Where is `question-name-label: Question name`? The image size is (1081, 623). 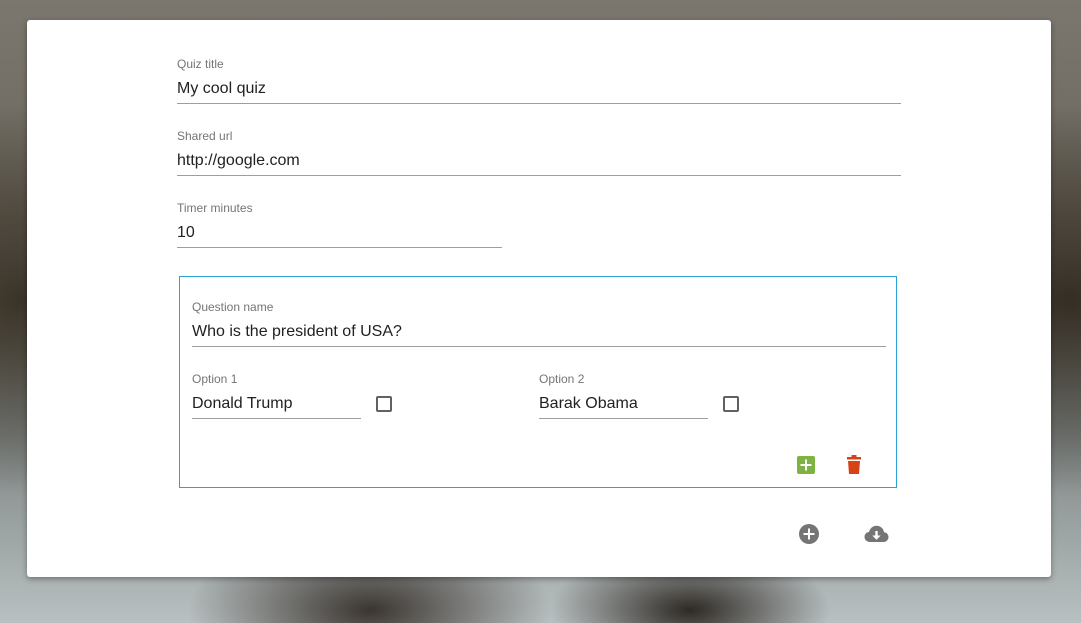
question-name-label: Question name is located at coordinates (233, 307).